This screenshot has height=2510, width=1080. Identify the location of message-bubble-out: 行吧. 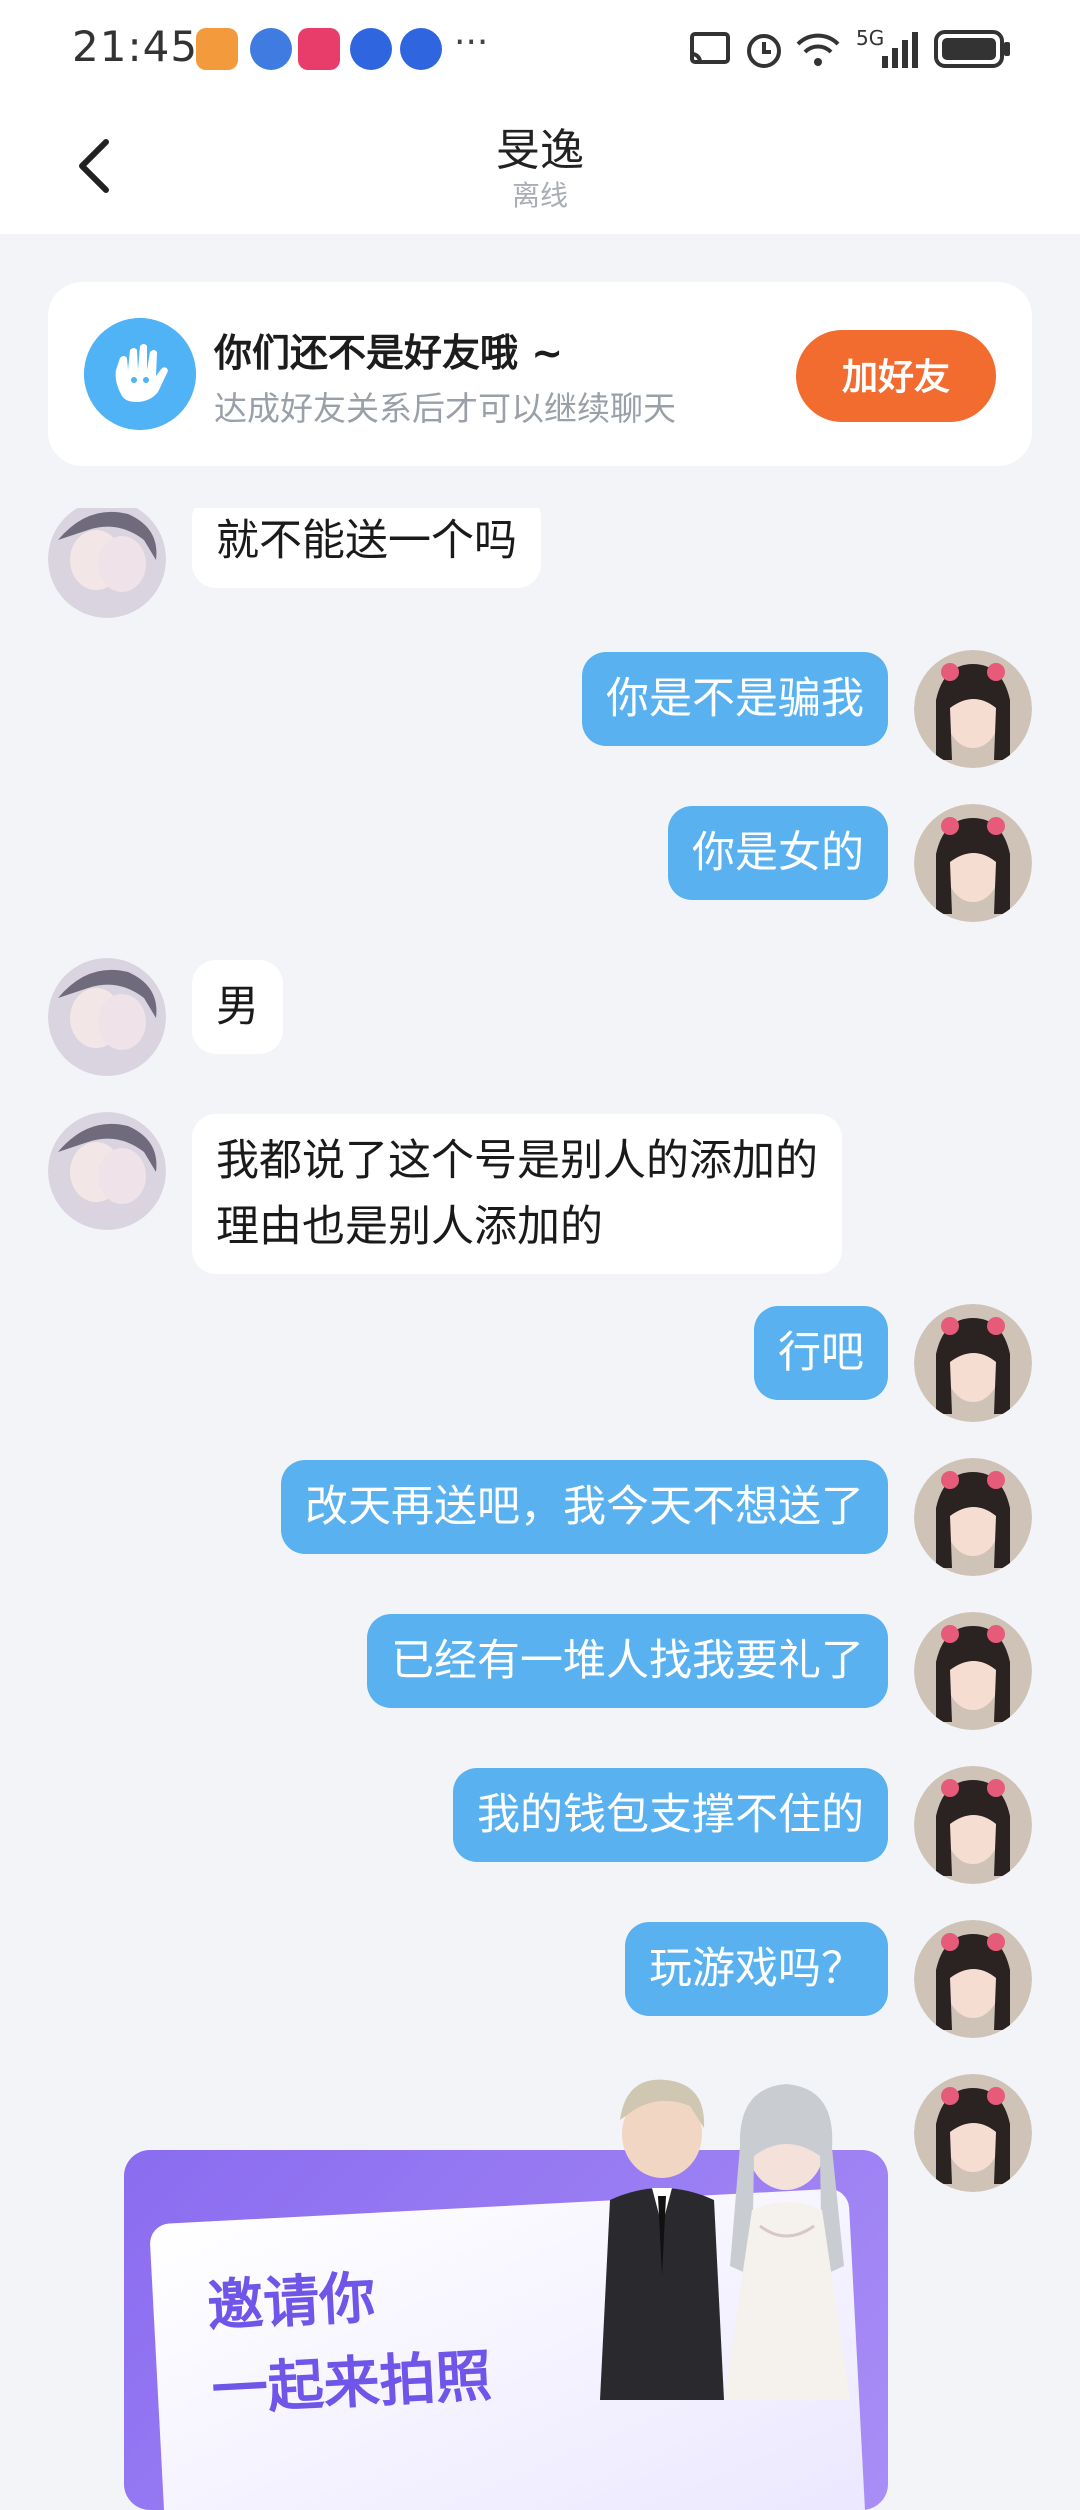
(821, 1353).